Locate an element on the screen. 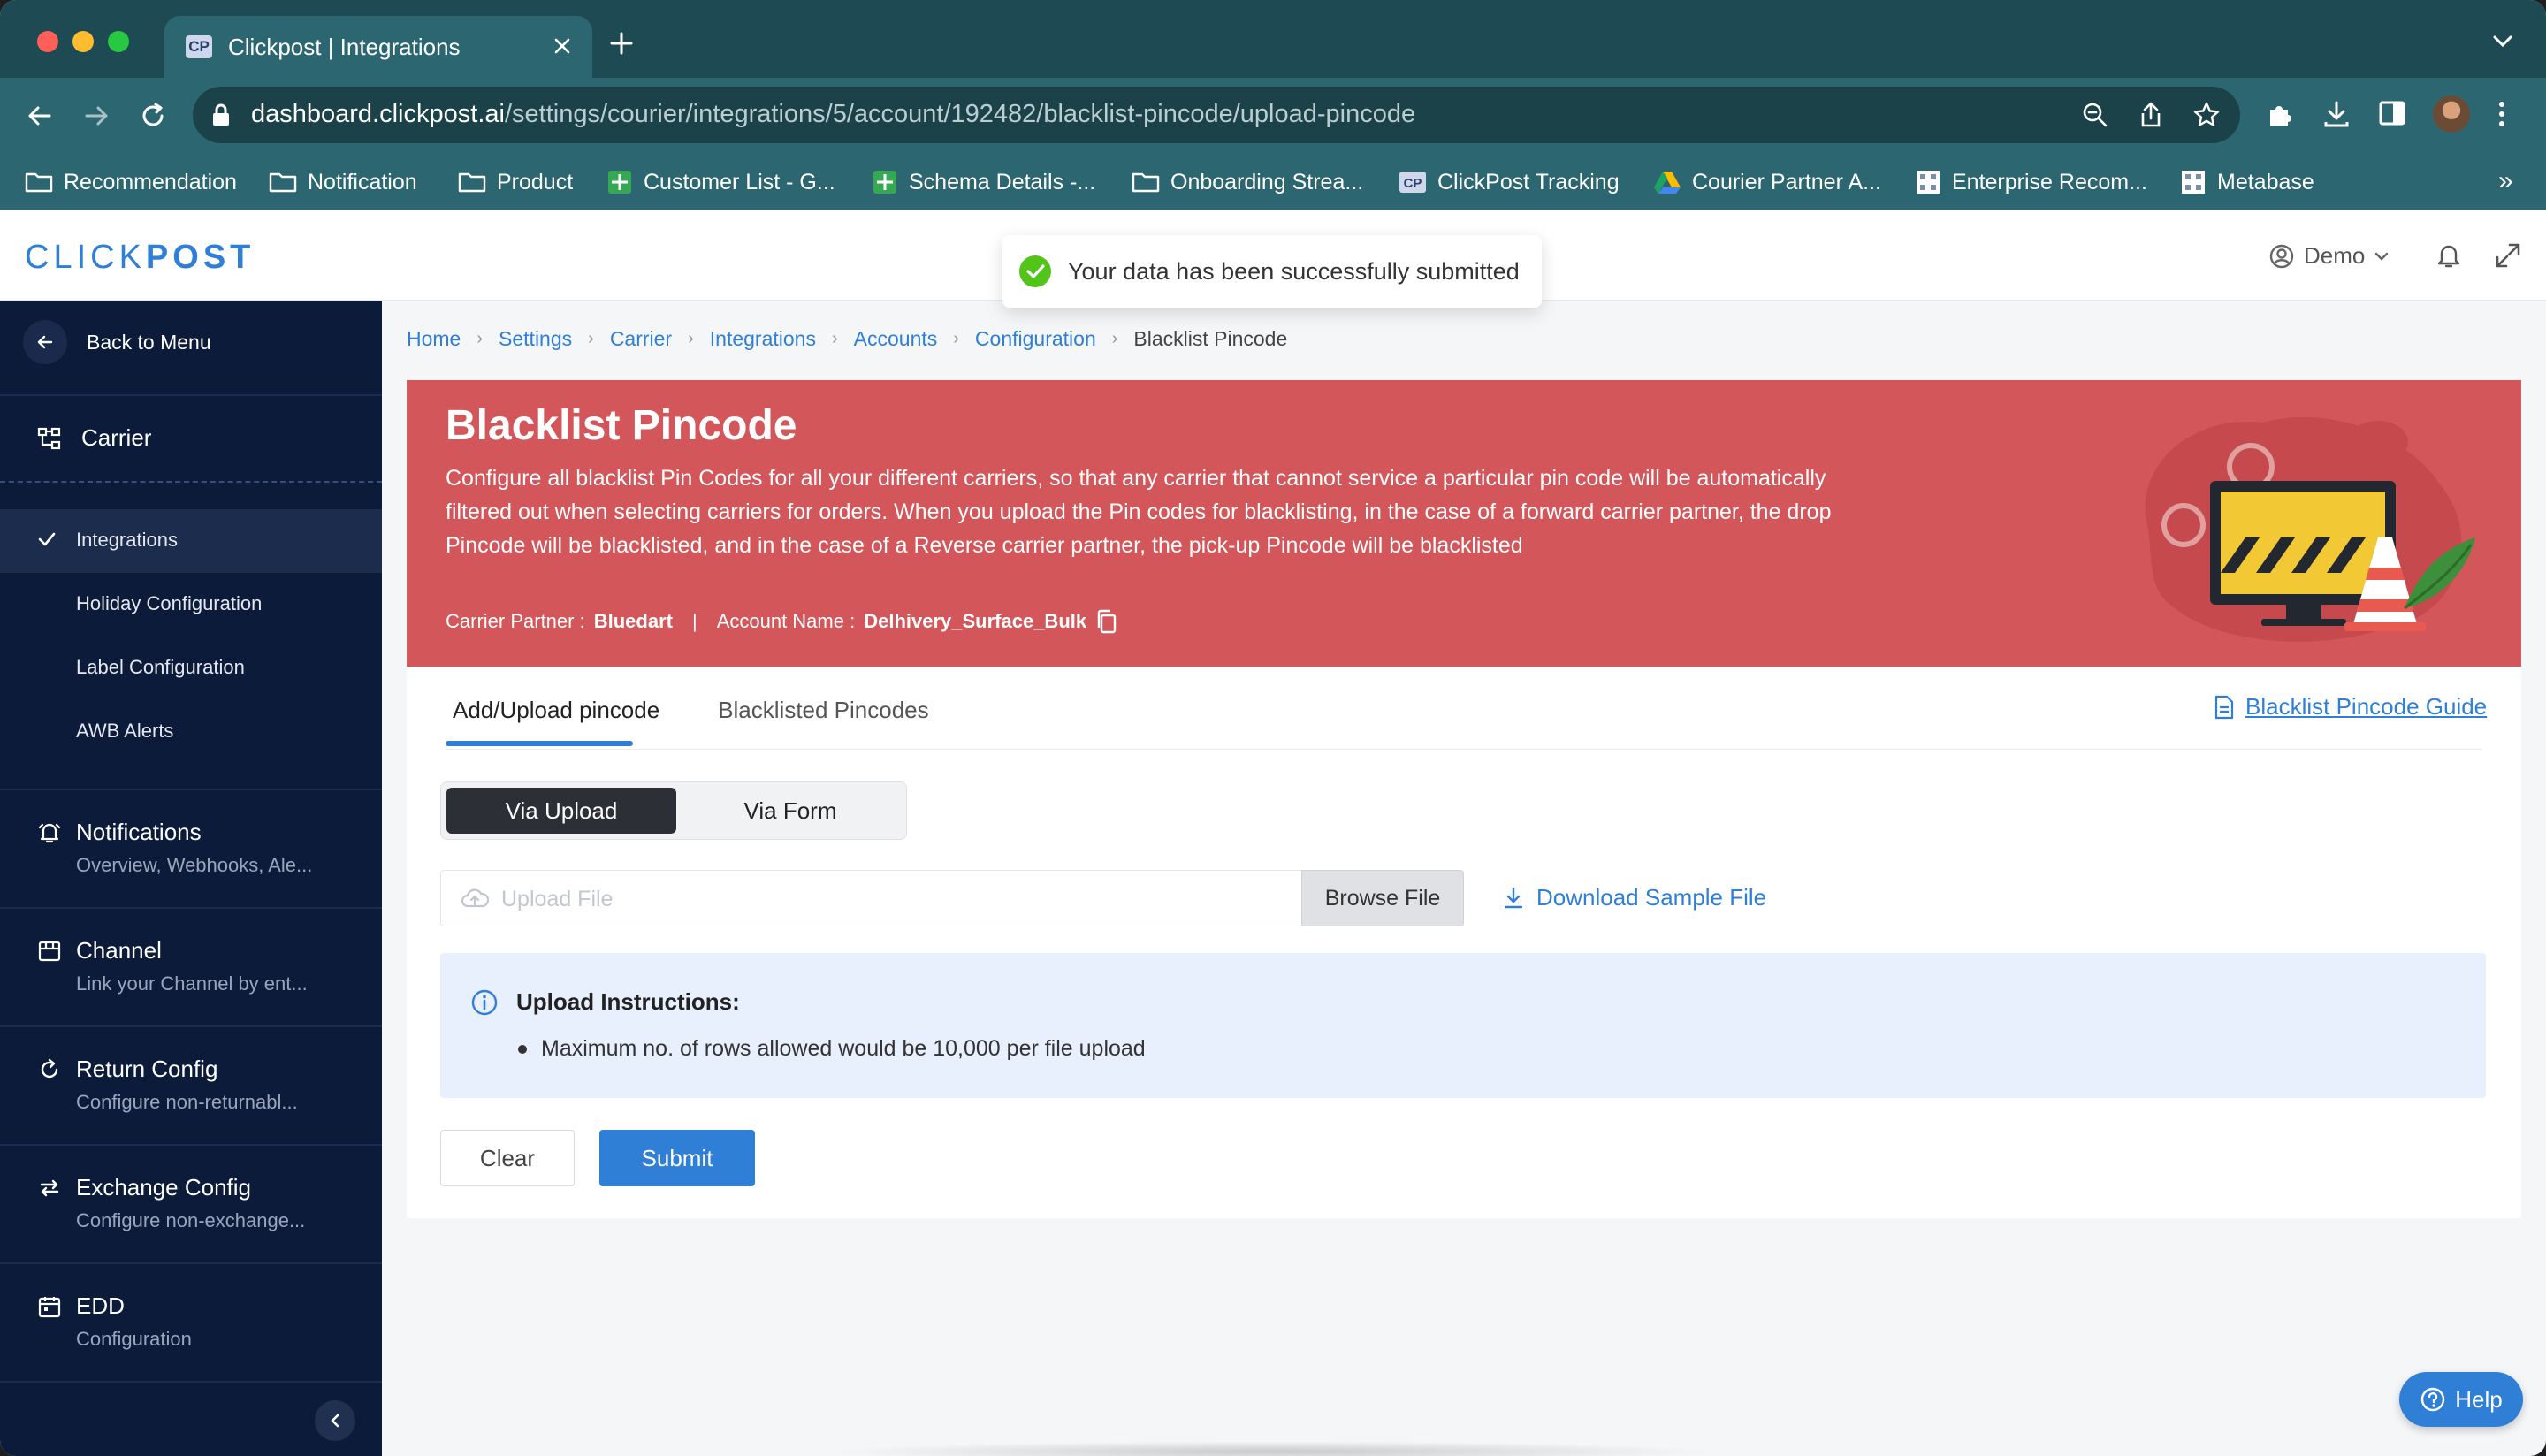 The height and width of the screenshot is (1456, 2546). minimize-window-button is located at coordinates (83, 41).